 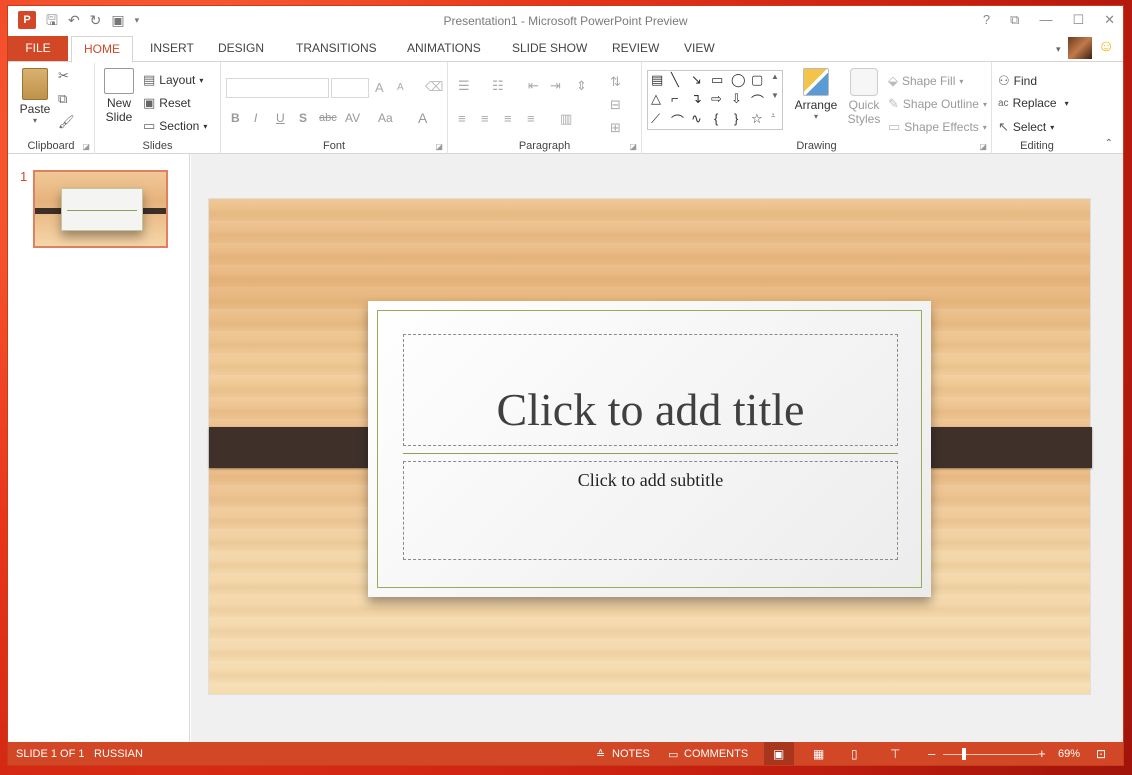 What do you see at coordinates (581, 86) in the screenshot?
I see `line-spacing-icon: ⇕` at bounding box center [581, 86].